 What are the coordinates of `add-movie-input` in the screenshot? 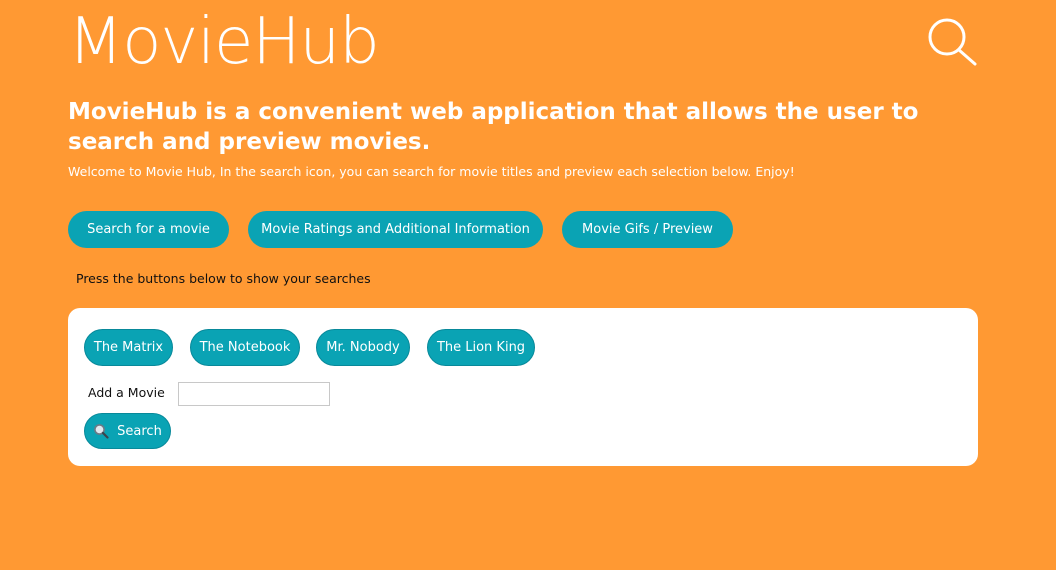 It's located at (254, 394).